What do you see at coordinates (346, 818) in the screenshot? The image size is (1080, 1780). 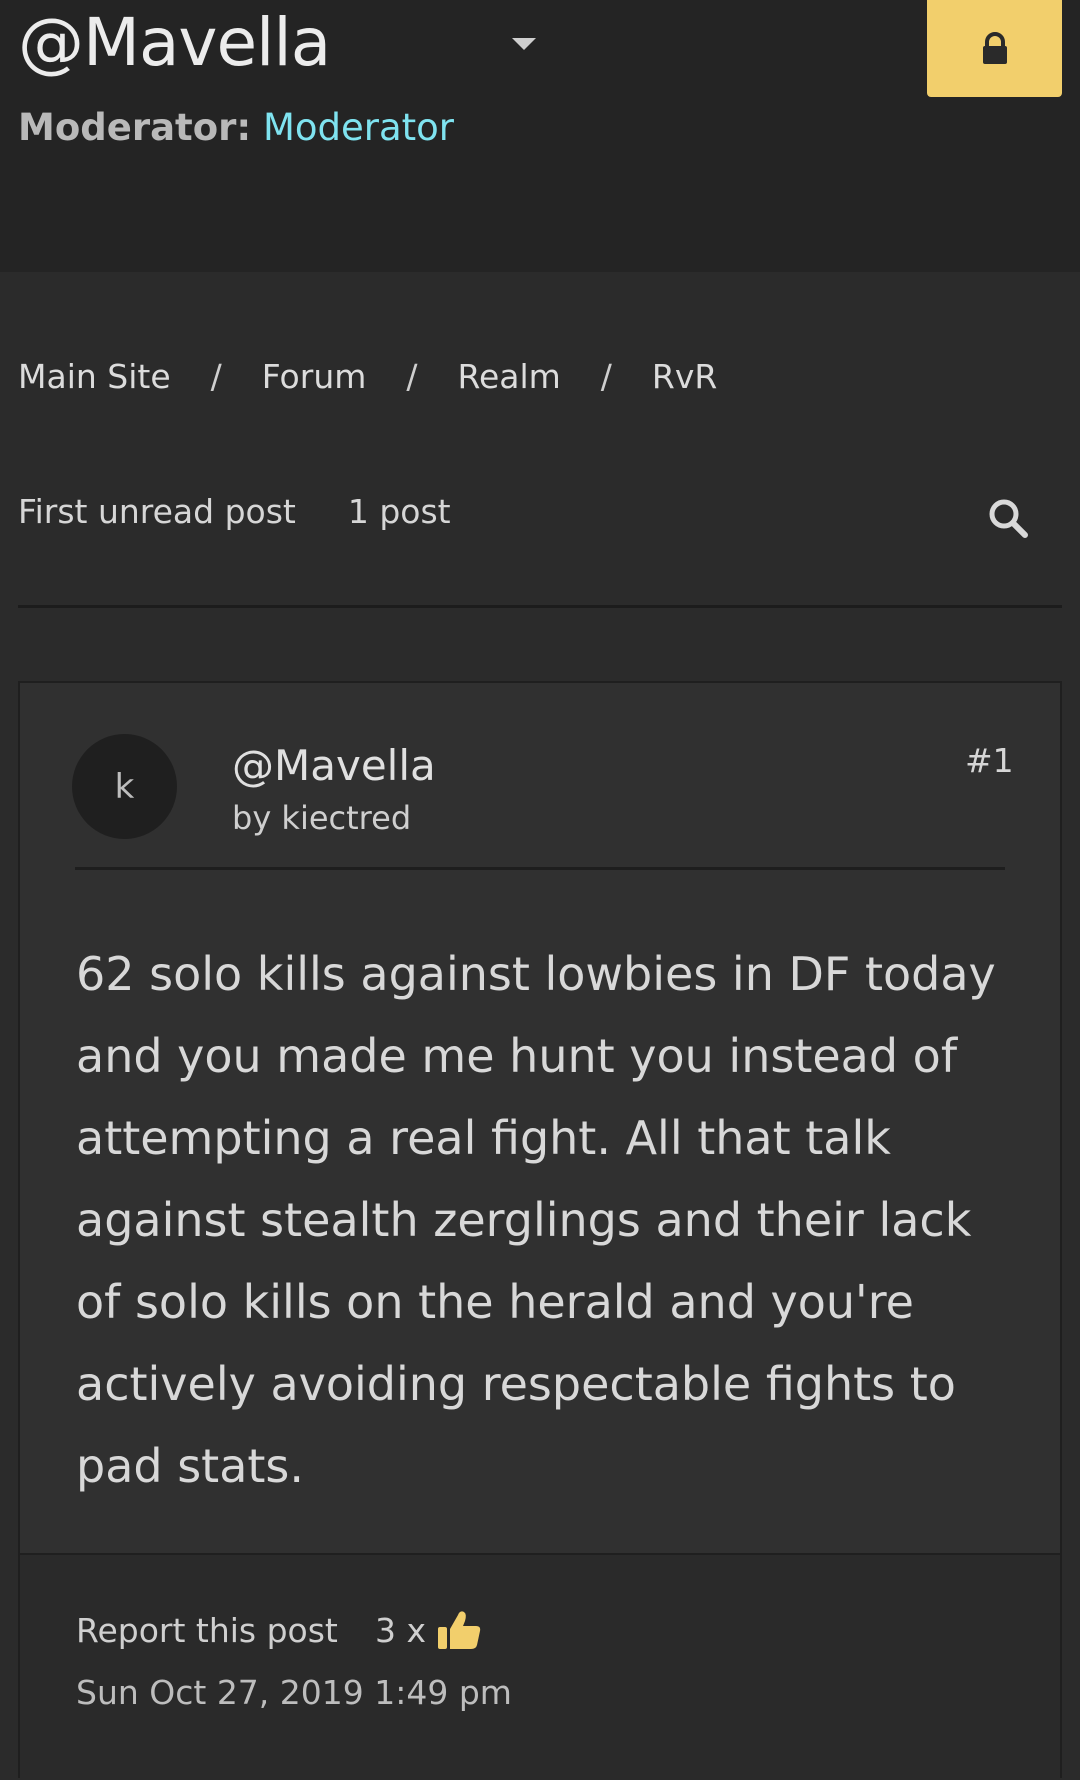 I see `author-name: kiectred` at bounding box center [346, 818].